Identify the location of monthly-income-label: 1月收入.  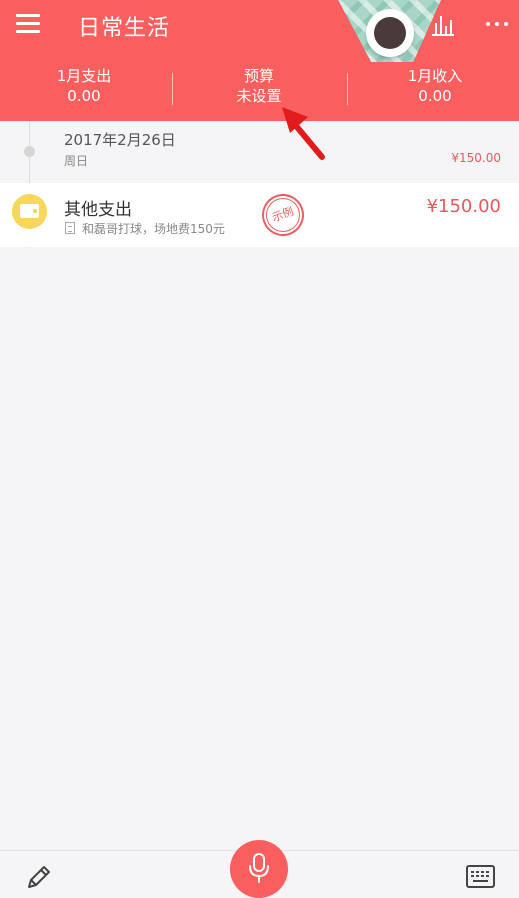
(435, 76).